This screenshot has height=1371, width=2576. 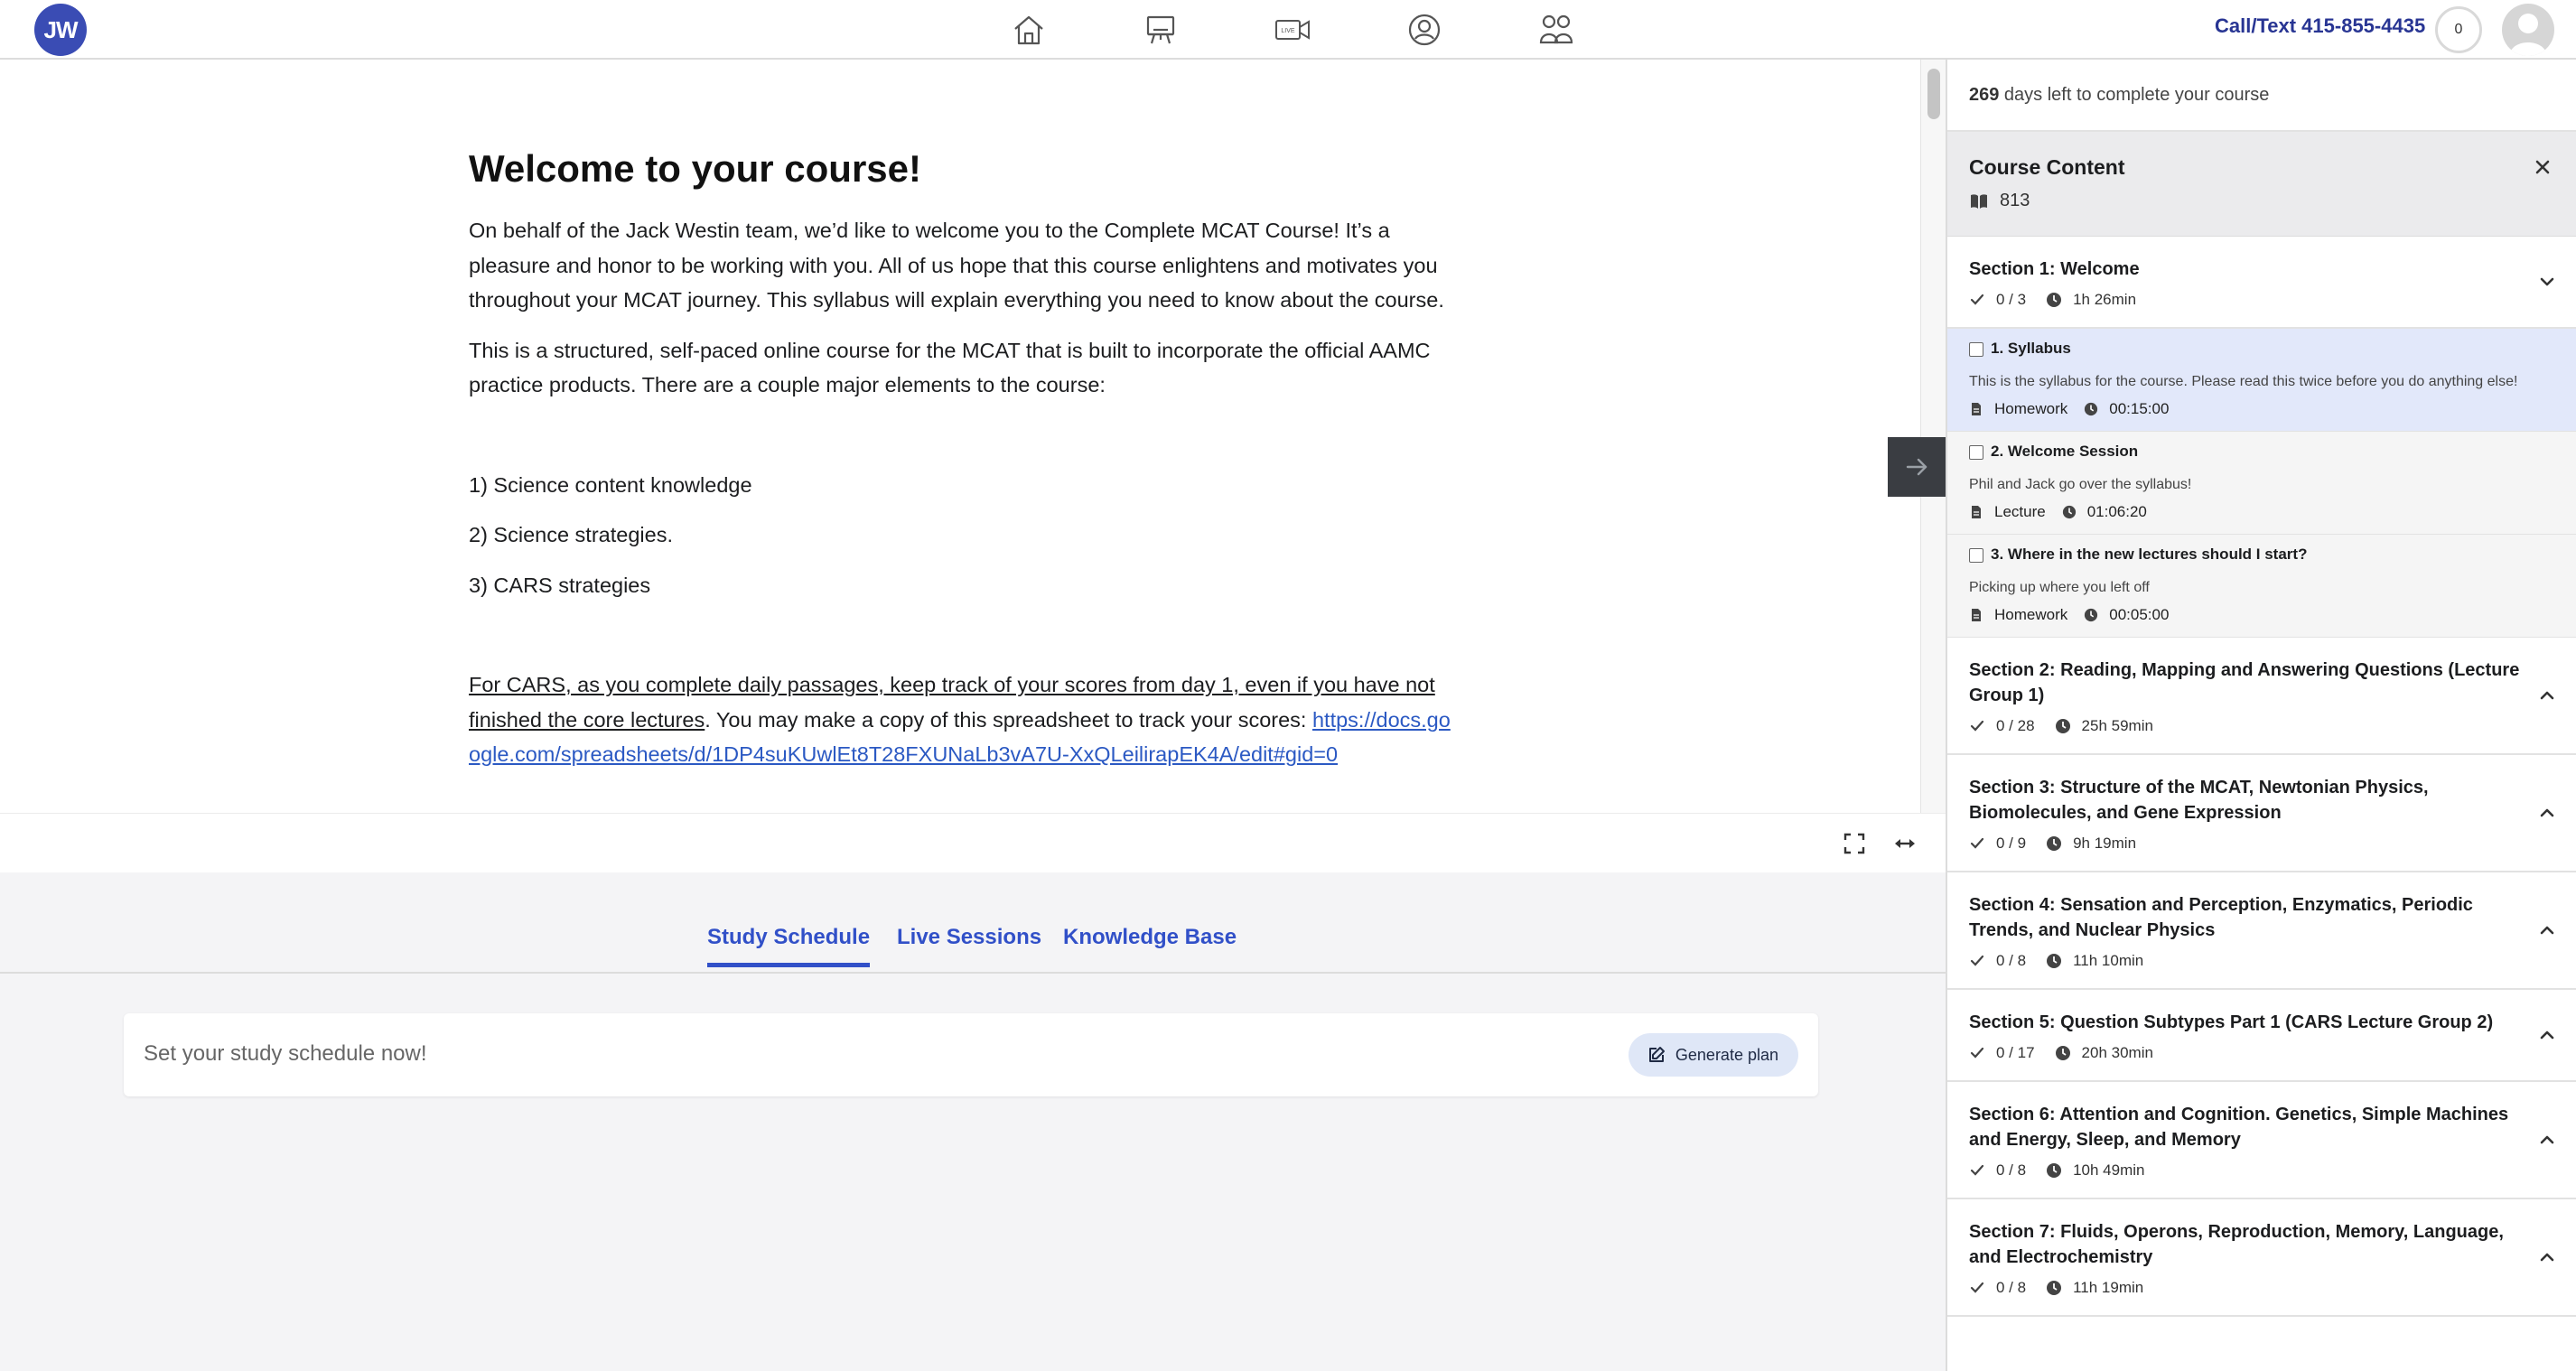 I want to click on toggle-sidebar-button, so click(x=1917, y=467).